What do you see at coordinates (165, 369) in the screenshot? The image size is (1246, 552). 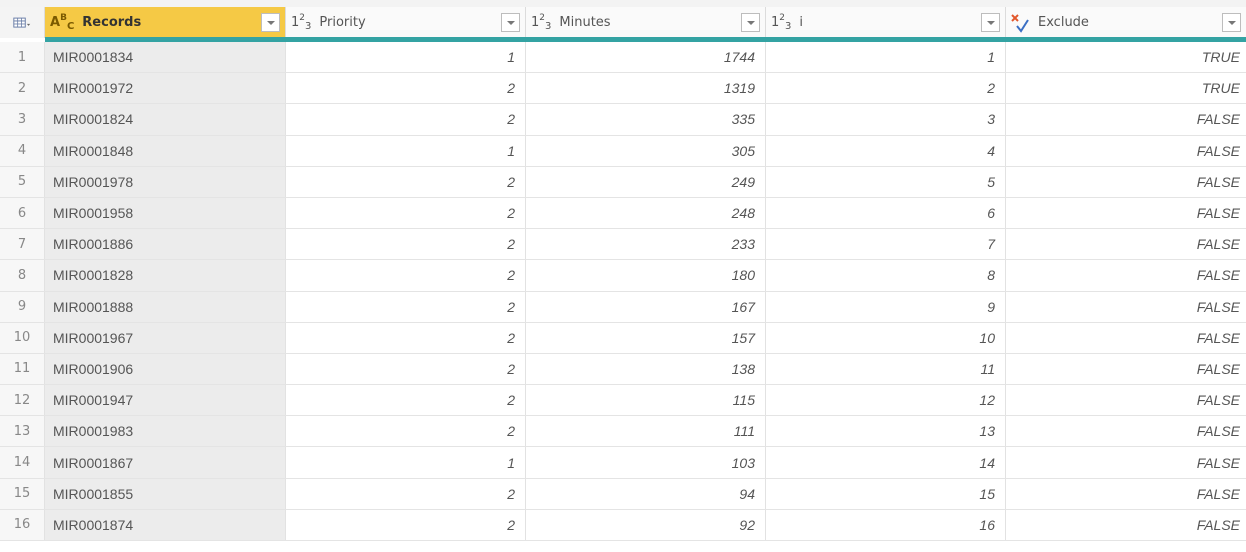 I see `cell-records: MIR0001906` at bounding box center [165, 369].